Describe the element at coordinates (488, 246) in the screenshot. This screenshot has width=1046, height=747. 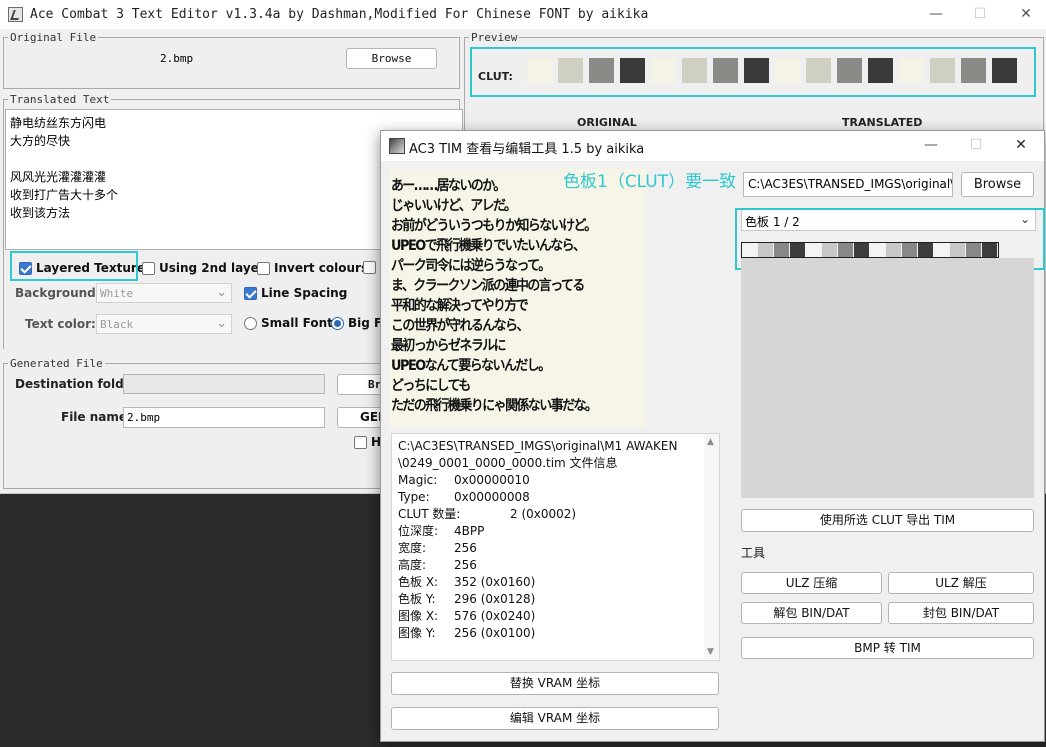
I see `jp-text-line: UPEOで飛行機乗りでいたいんなら、` at that location.